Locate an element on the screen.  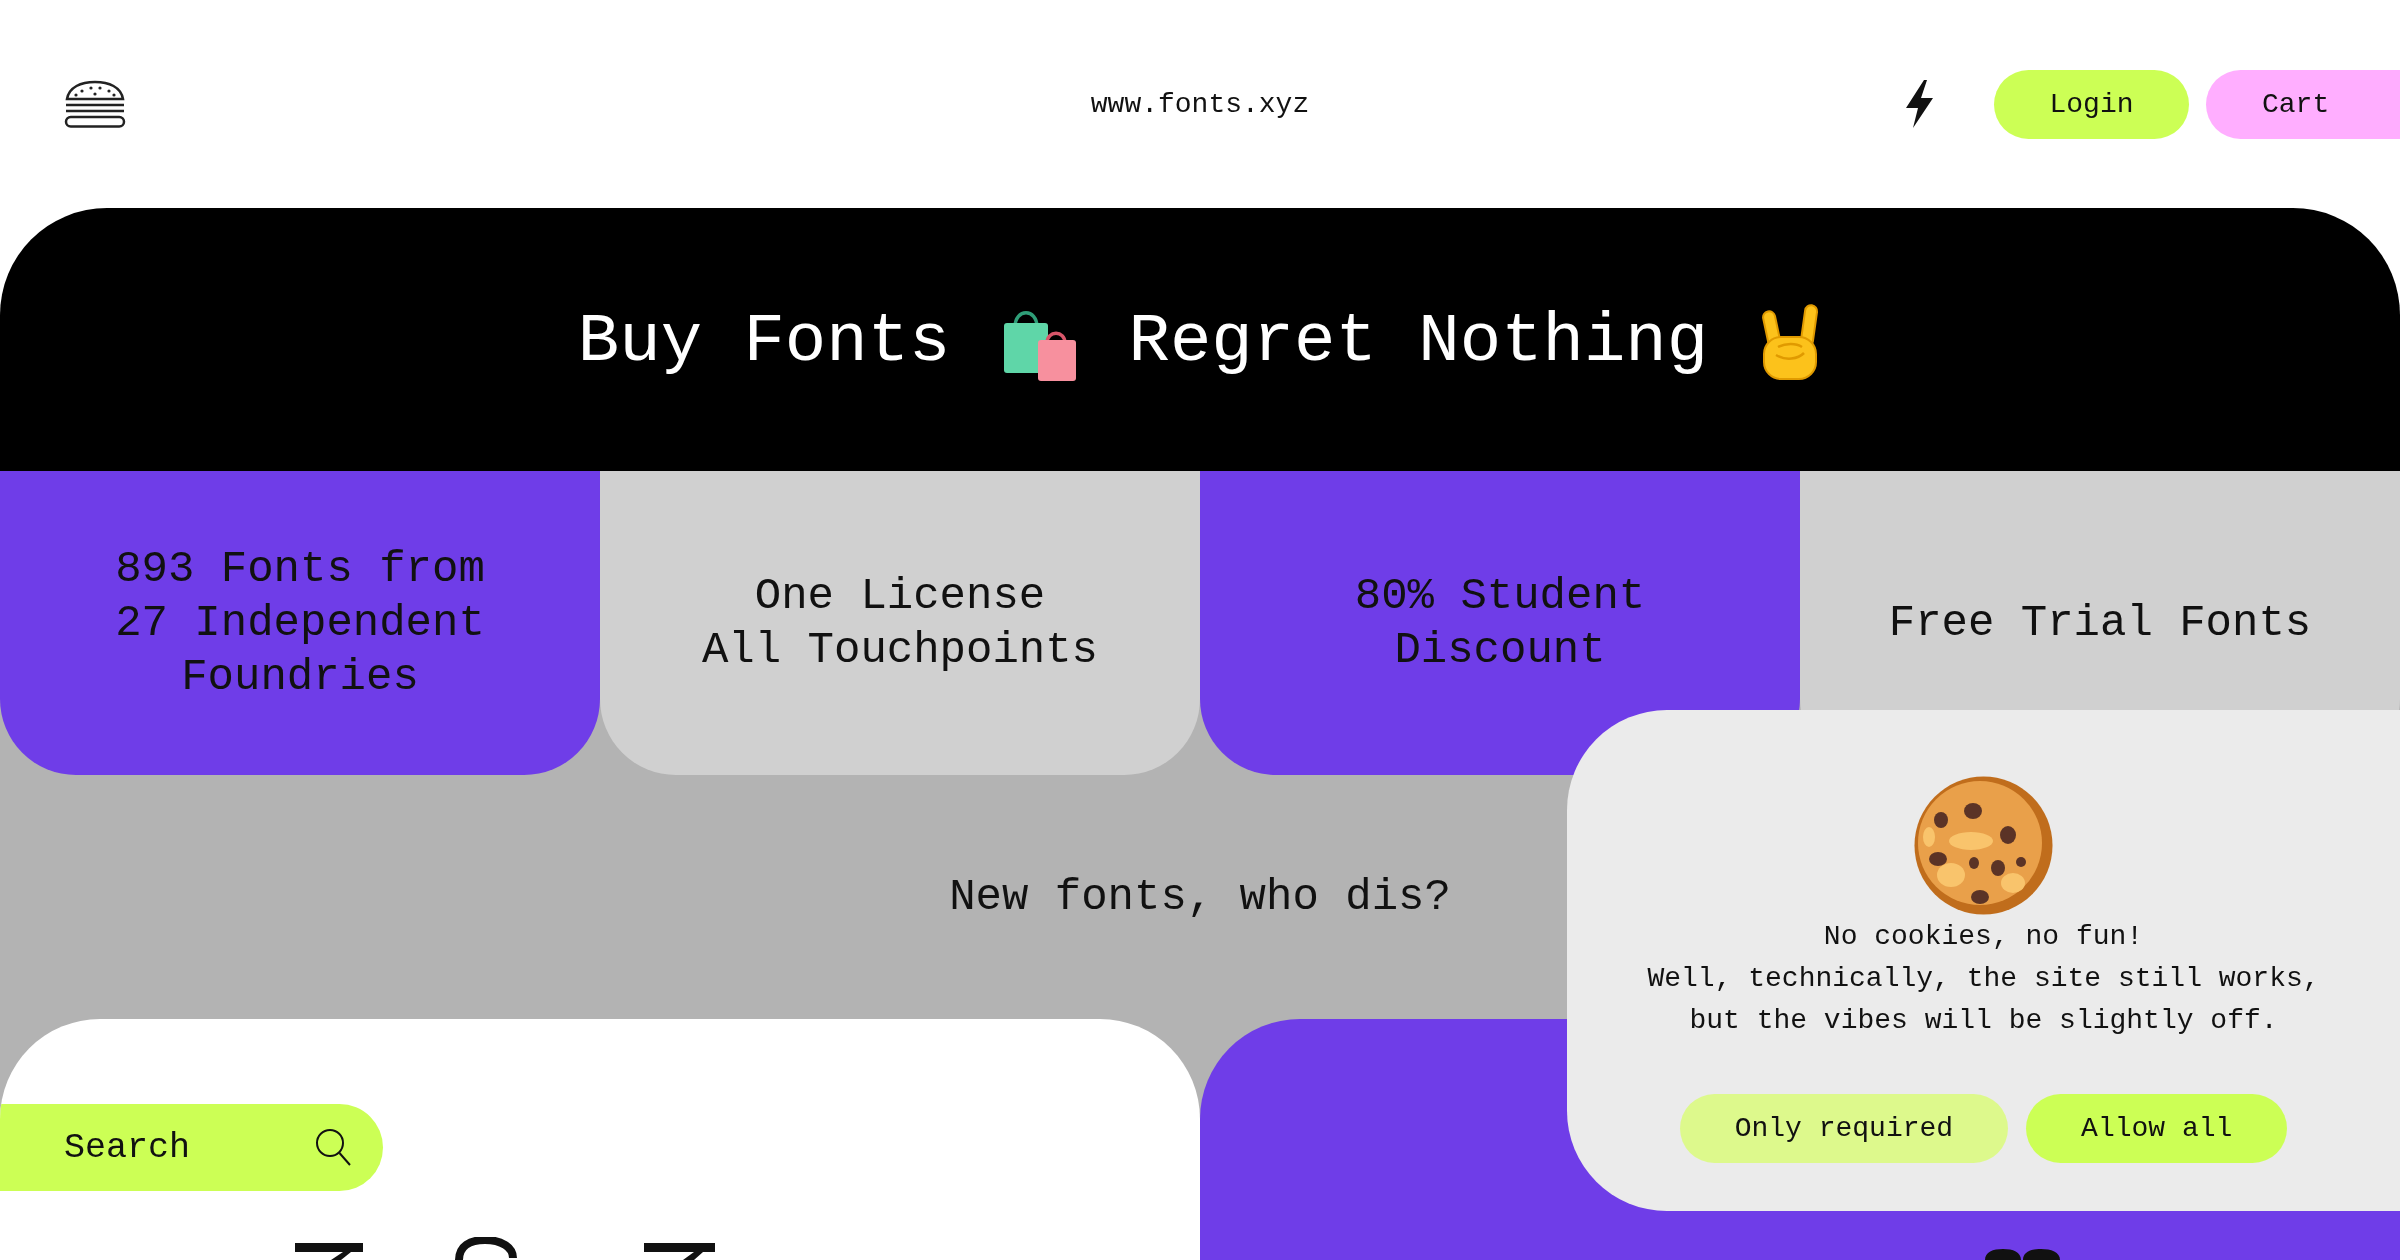
tagline: New fonts, who dis? is located at coordinates (1200, 897).